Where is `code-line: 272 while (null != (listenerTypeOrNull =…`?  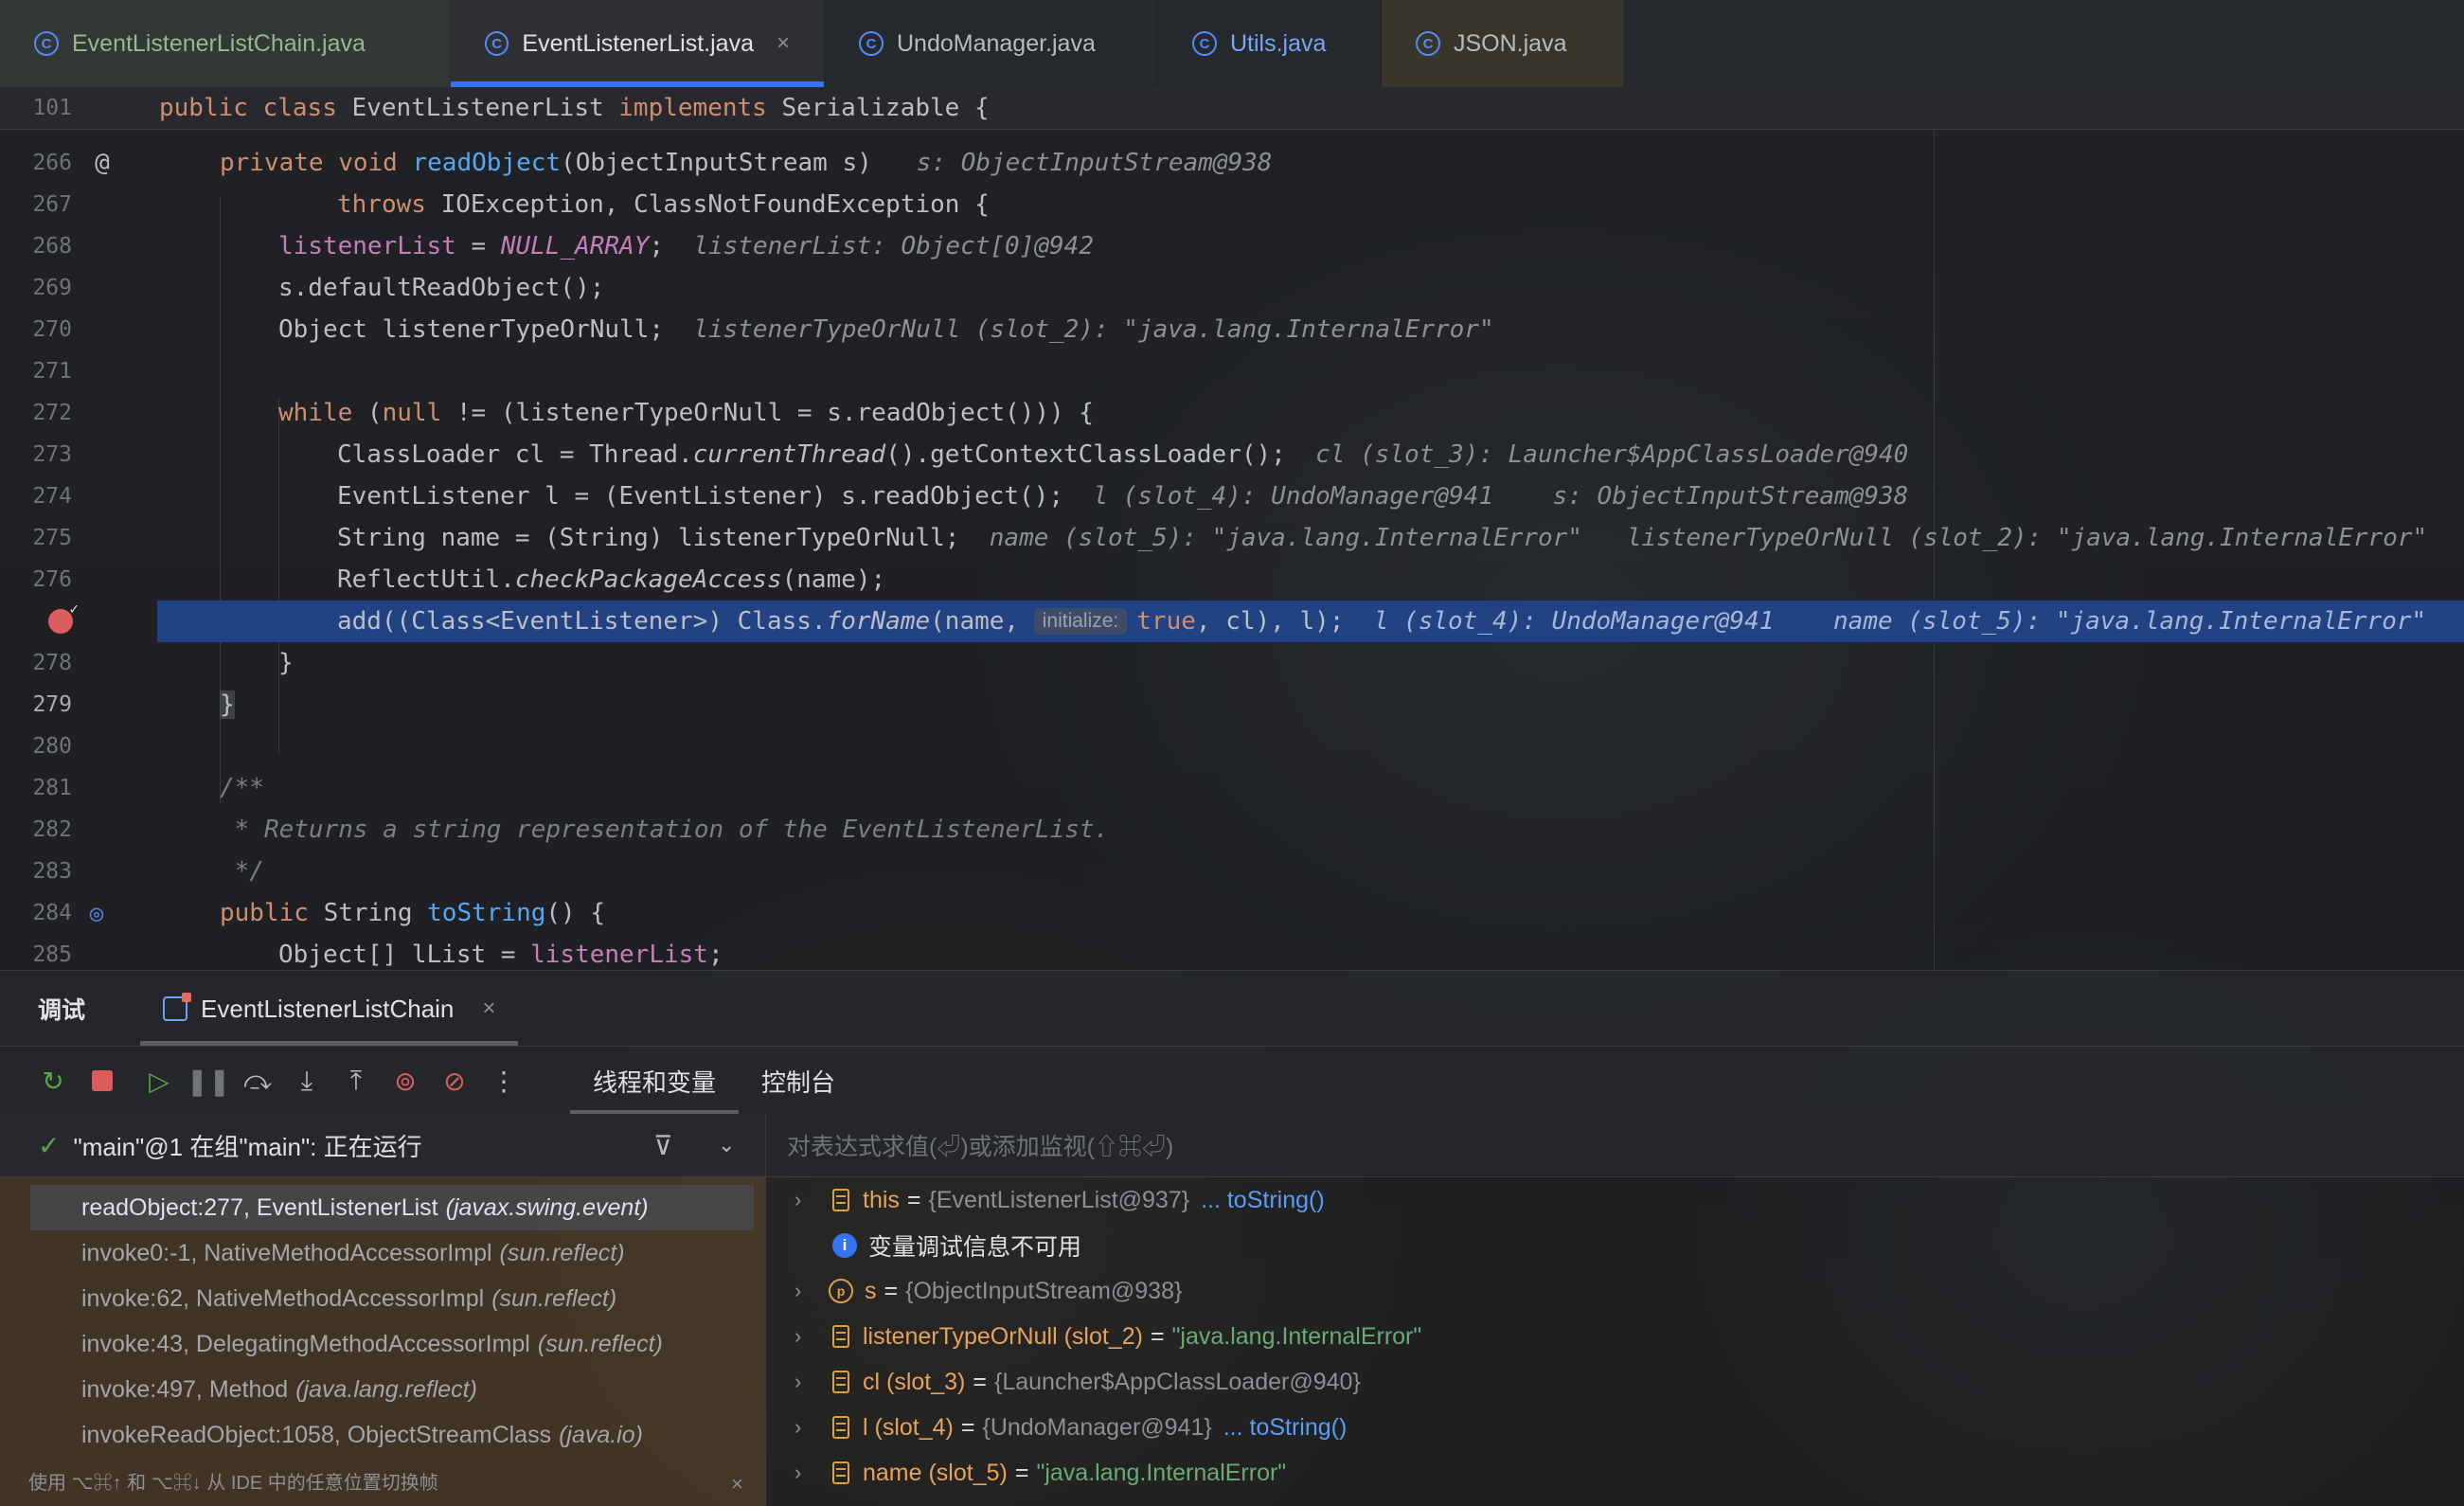 code-line: 272 while (null != (listenerTypeOrNull =… is located at coordinates (1232, 413).